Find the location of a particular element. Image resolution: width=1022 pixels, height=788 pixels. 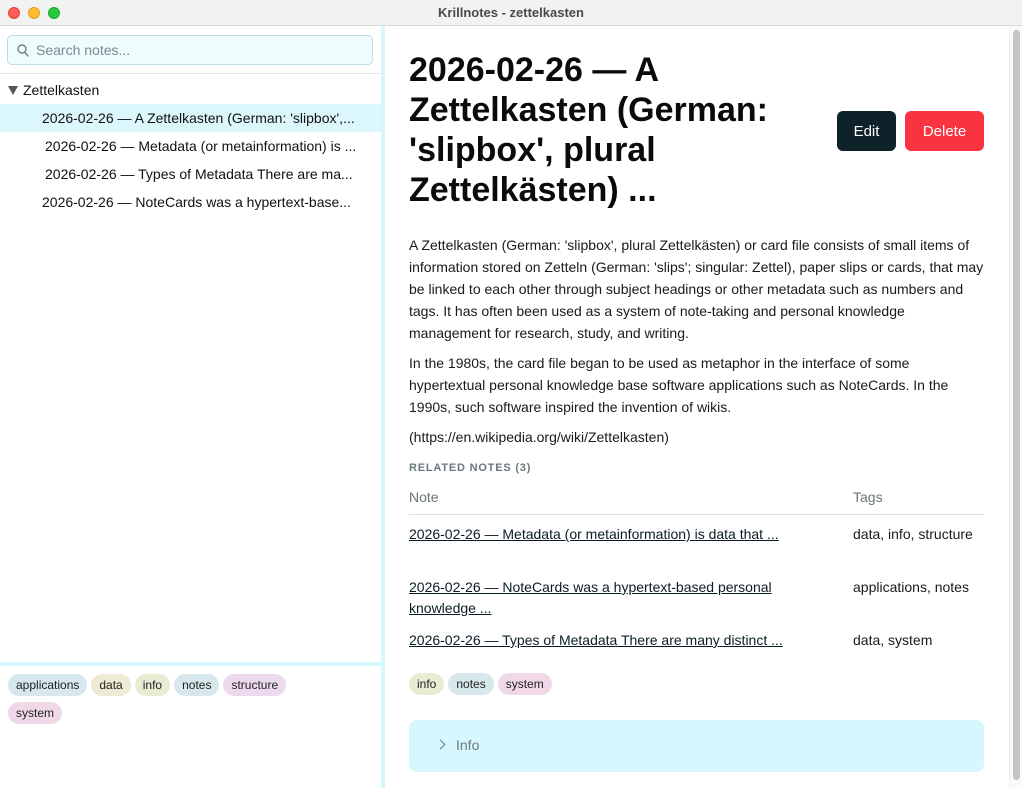

related-note-tags: applications, notes is located at coordinates (911, 587).